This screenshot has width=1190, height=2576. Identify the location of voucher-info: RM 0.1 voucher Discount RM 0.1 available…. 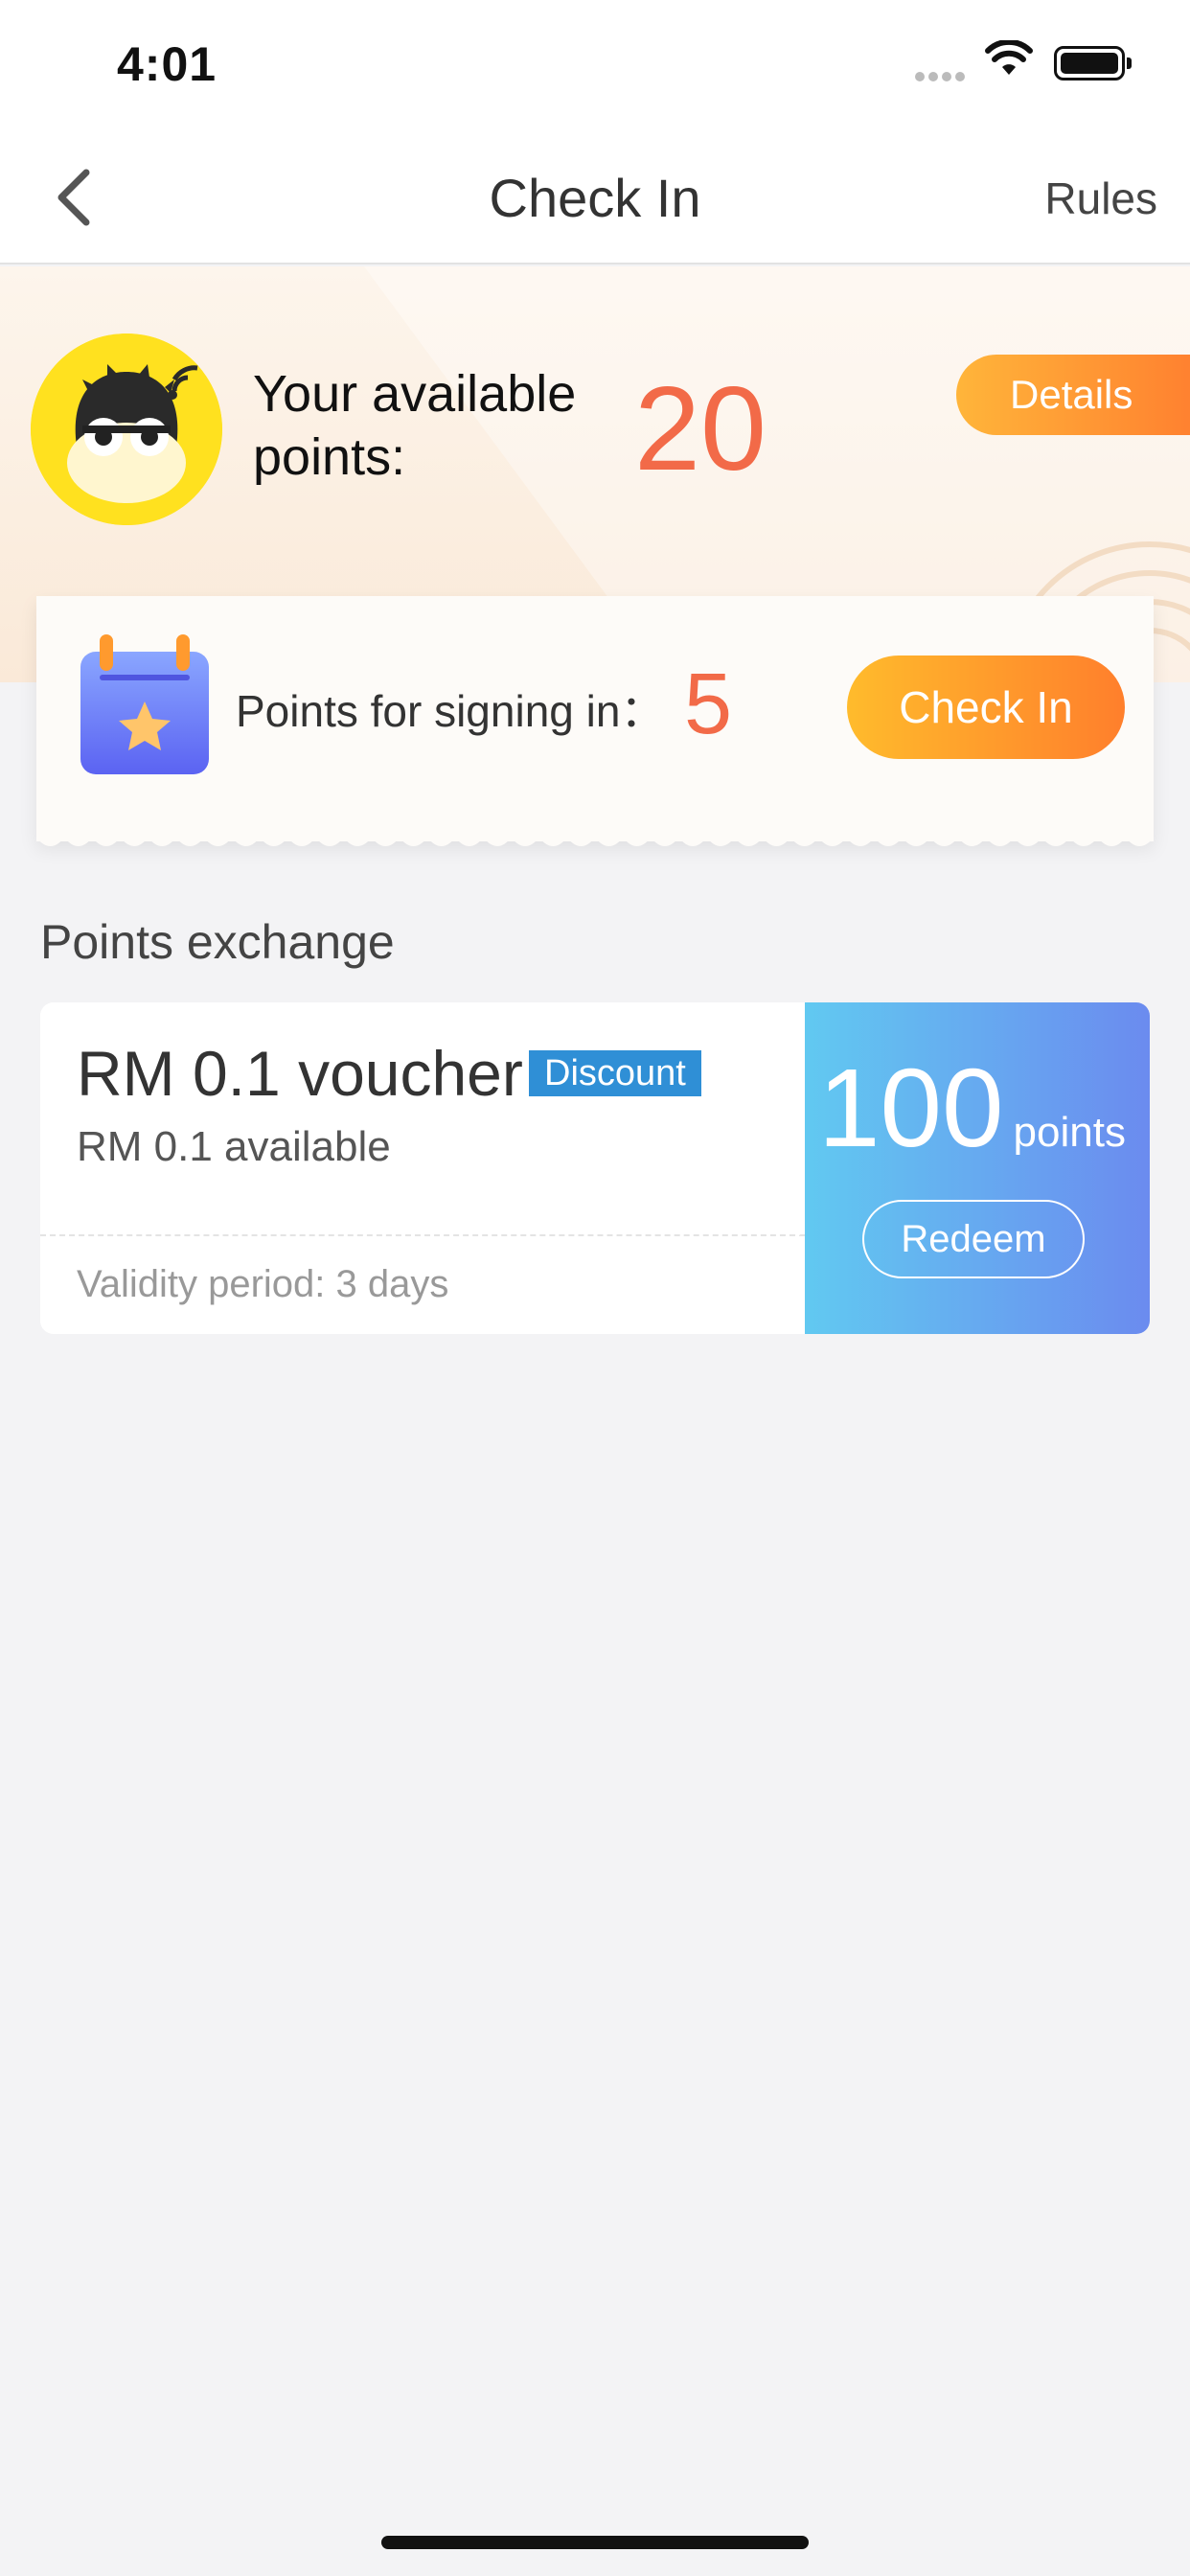
(422, 1168).